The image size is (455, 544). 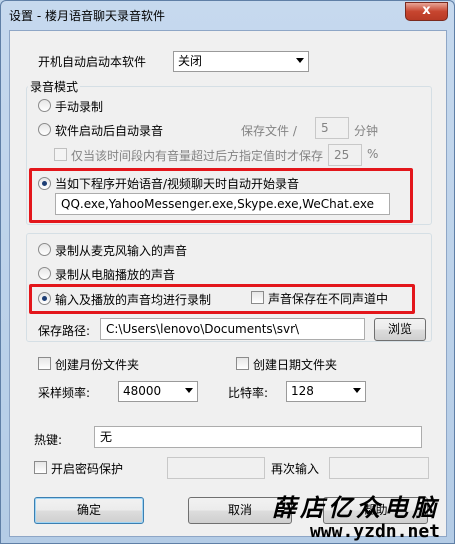 I want to click on auto-on-start-label: 软件启动后自动录音, so click(x=109, y=131).